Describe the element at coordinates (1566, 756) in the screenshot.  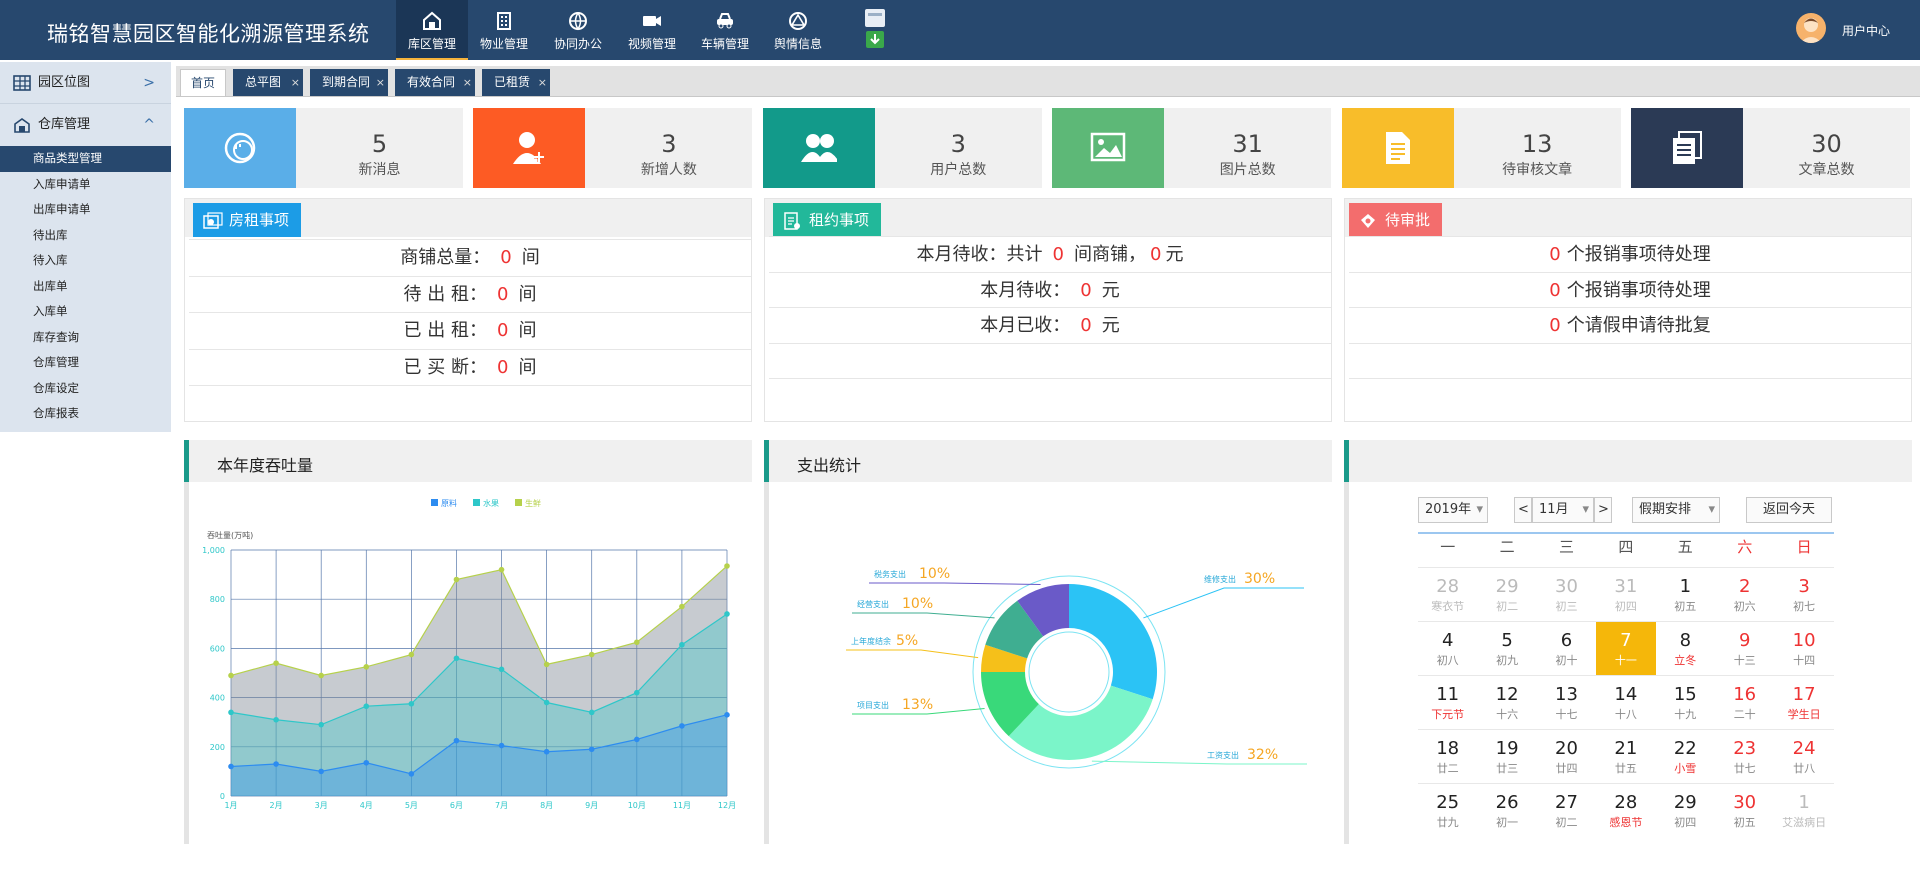
I see `calendar-day: 20 廿四` at that location.